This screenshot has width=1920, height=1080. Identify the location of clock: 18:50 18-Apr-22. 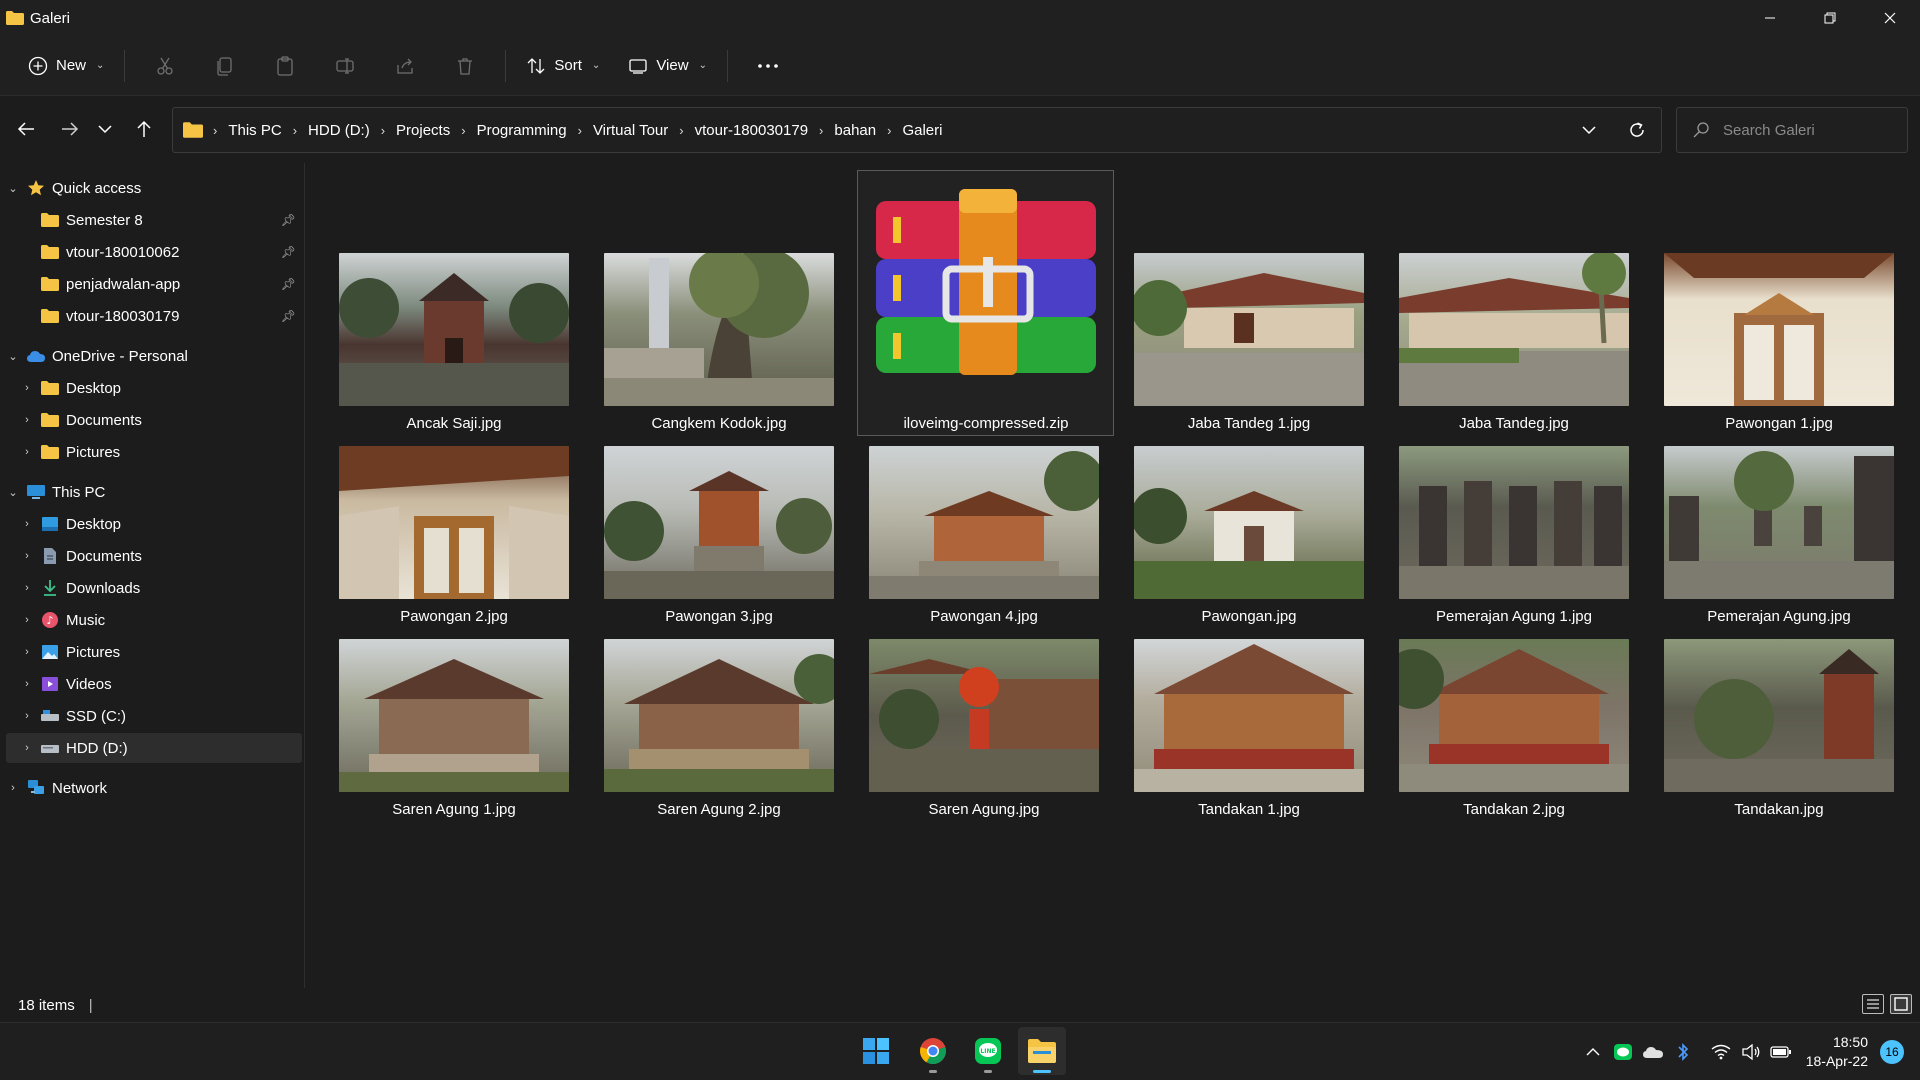
(1837, 1052).